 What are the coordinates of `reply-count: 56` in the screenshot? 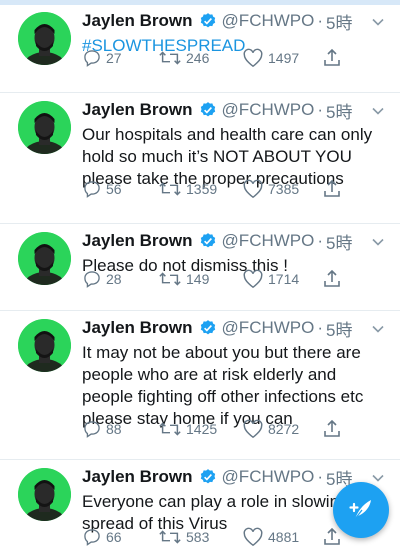 It's located at (114, 189).